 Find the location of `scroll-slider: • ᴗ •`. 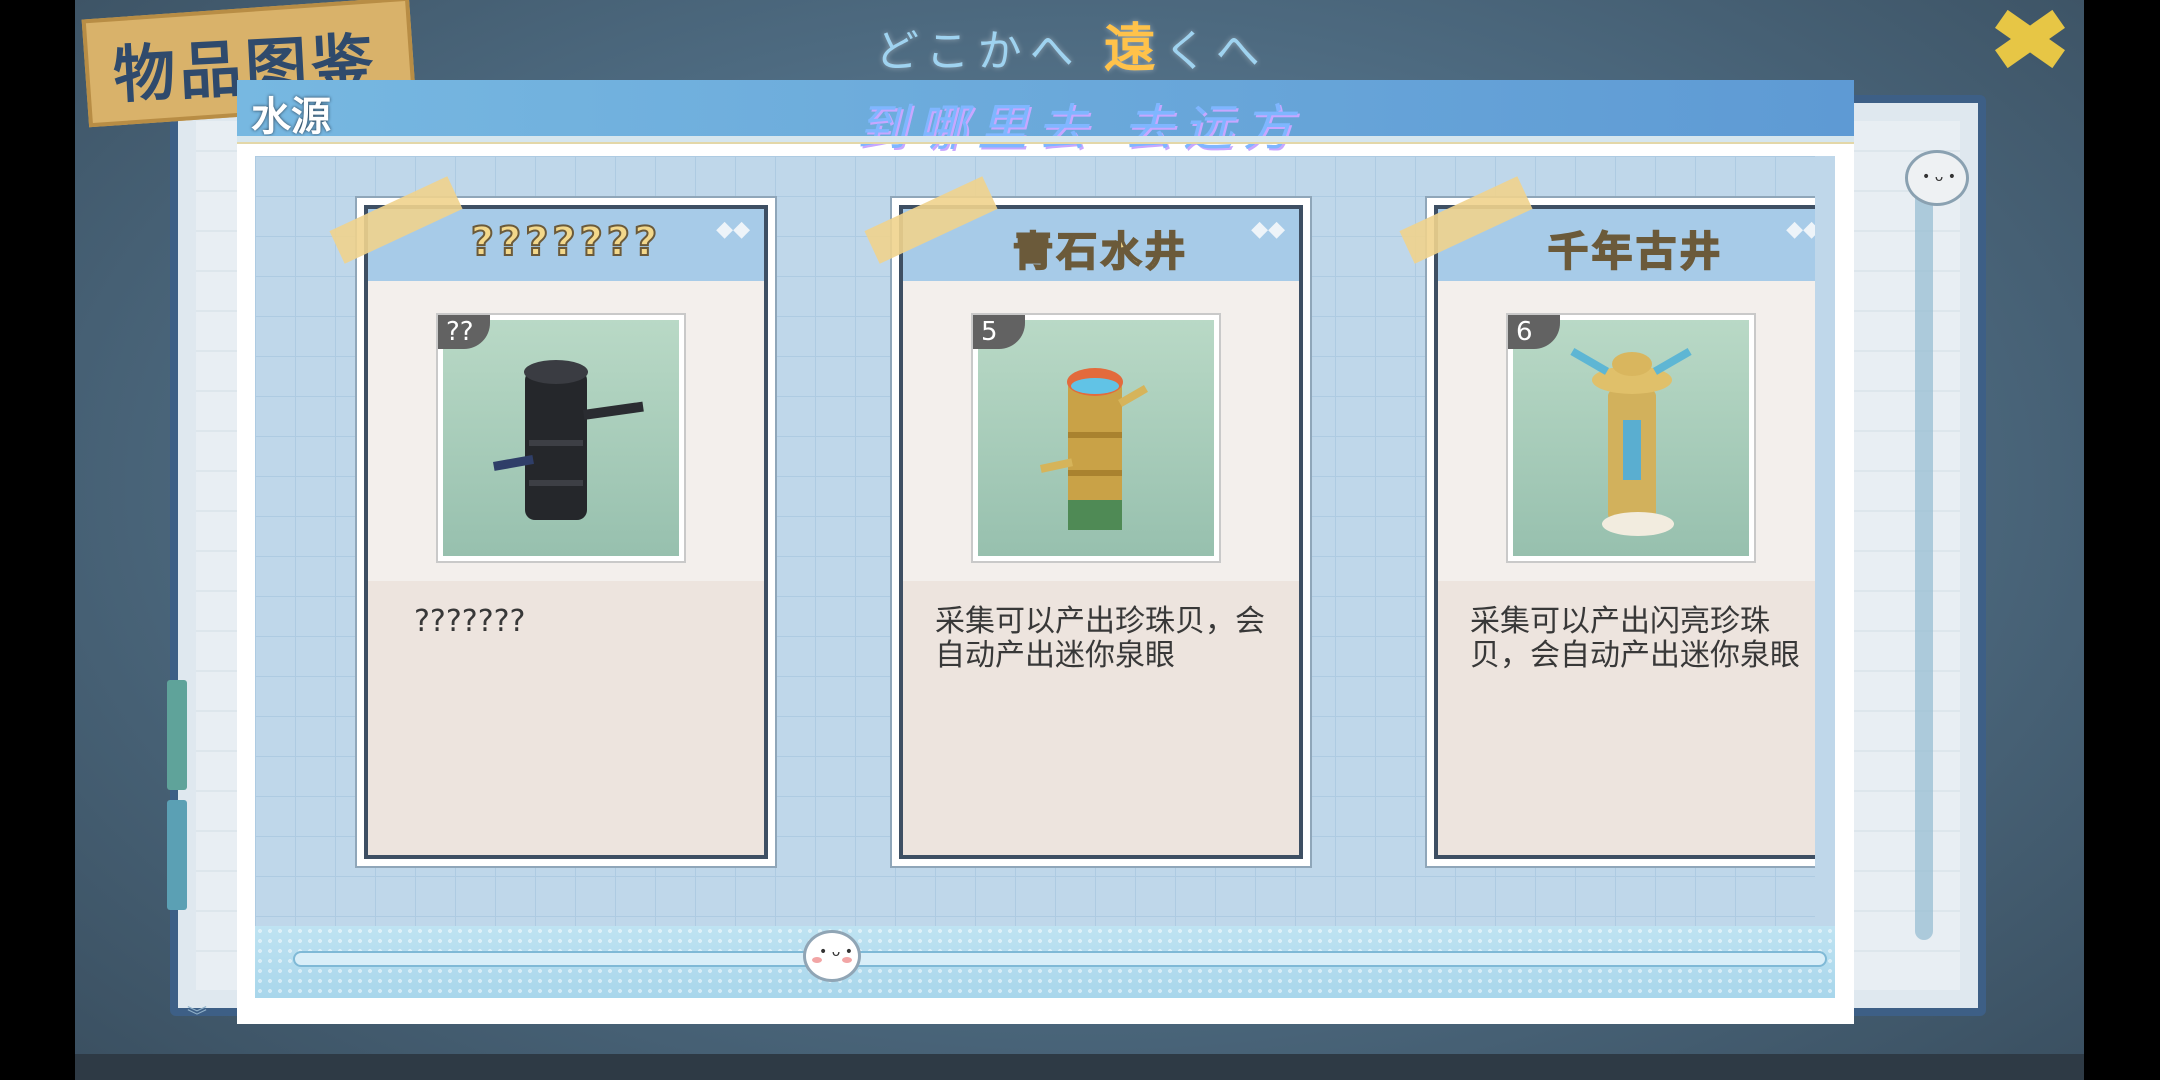

scroll-slider: • ᴗ • is located at coordinates (1045, 962).